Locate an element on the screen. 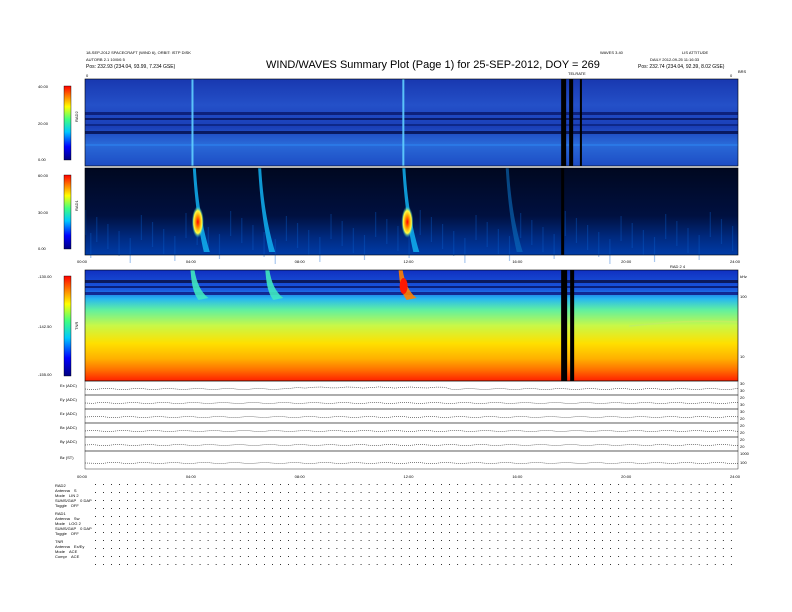 The width and height of the screenshot is (792, 612). tnr-gap is located at coordinates (564, 325).